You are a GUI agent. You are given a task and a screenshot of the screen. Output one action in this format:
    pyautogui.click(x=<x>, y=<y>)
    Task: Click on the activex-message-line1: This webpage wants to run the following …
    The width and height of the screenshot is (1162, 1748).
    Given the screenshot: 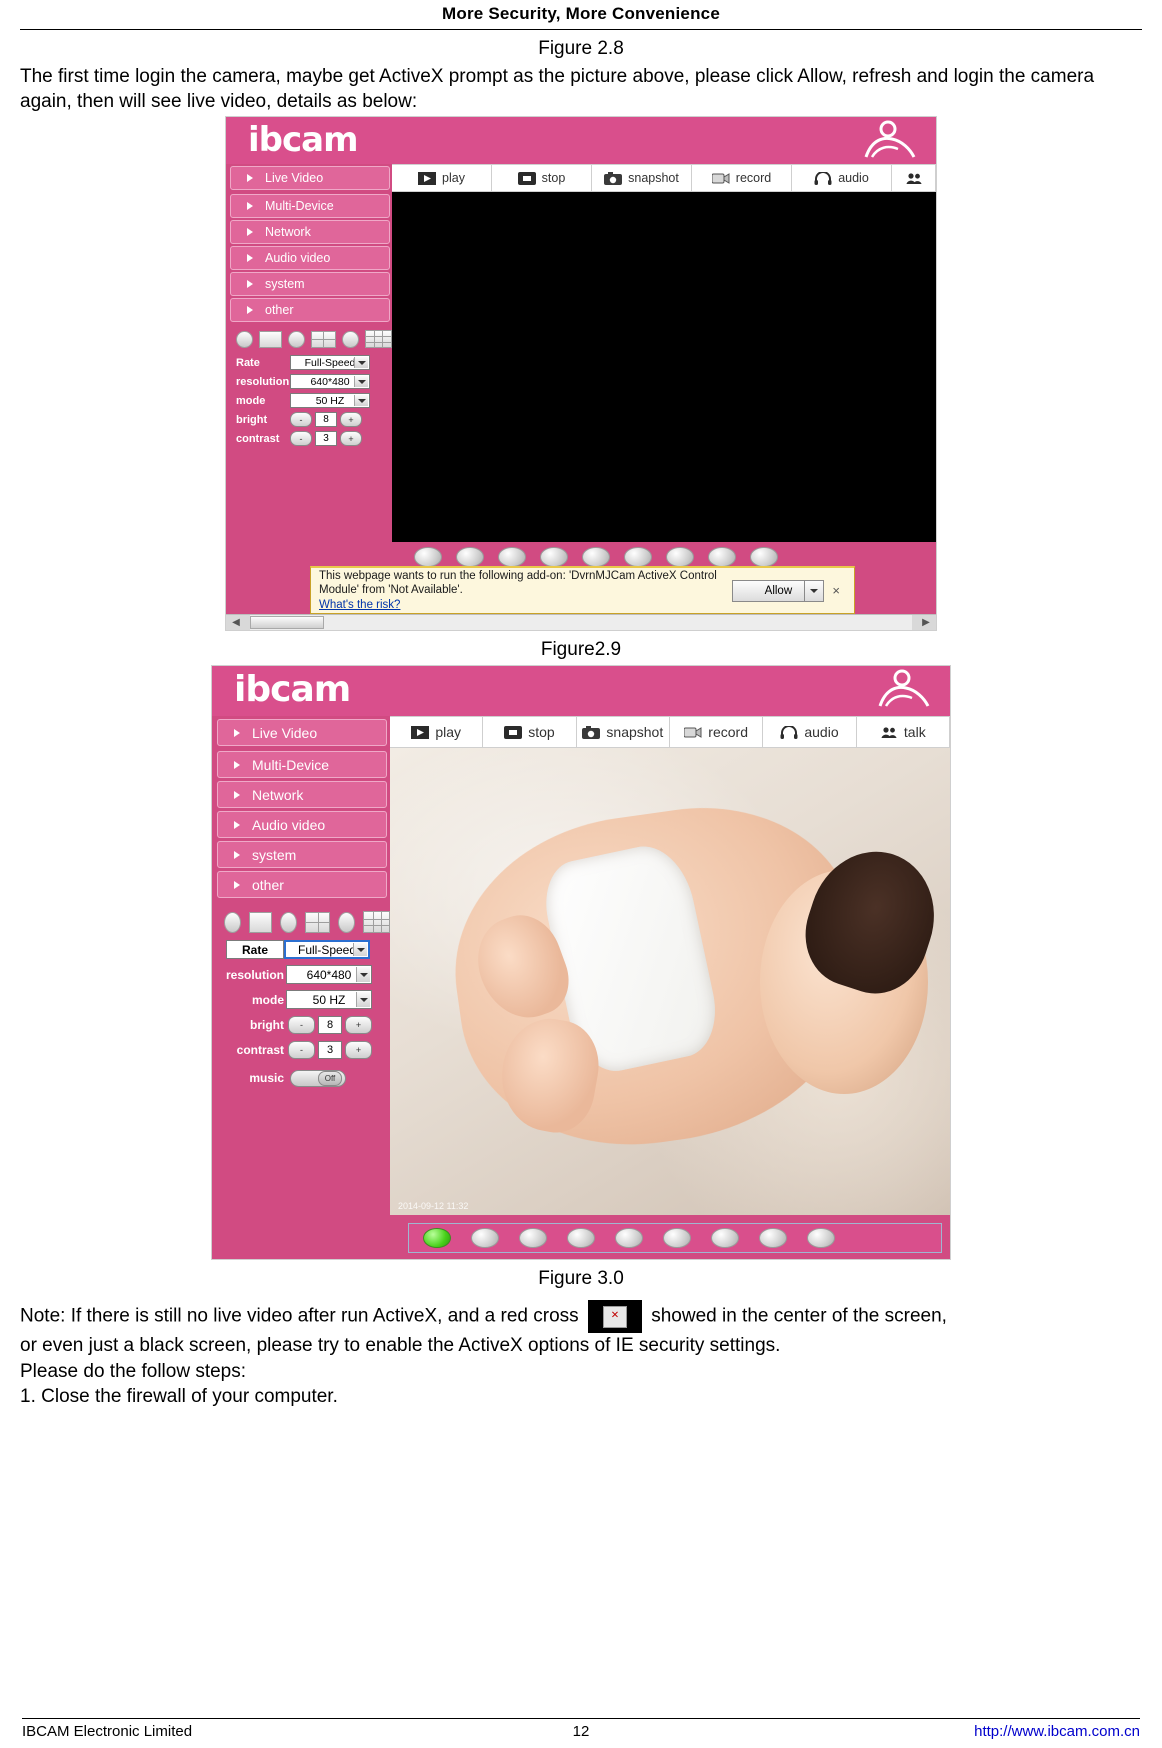 What is the action you would take?
    pyautogui.click(x=518, y=576)
    